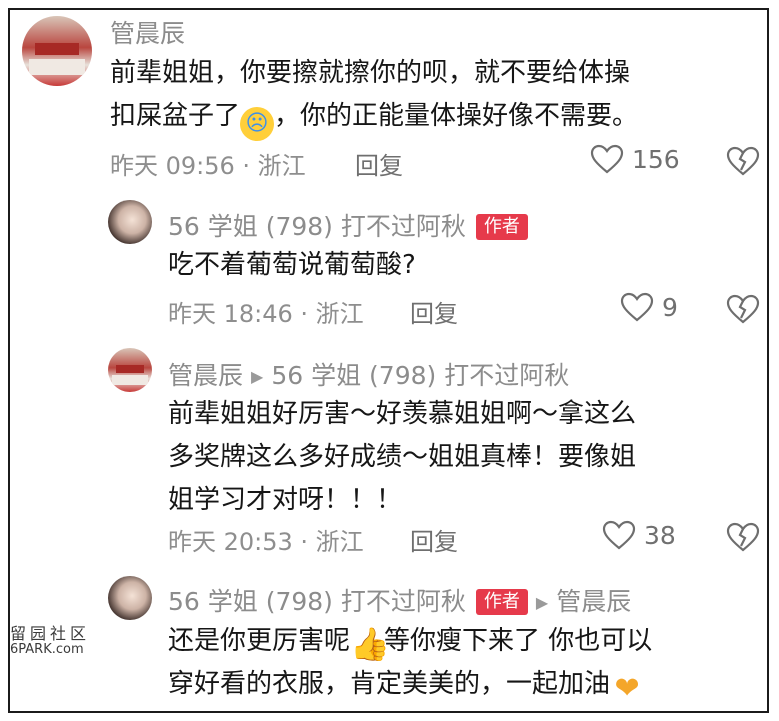 This screenshot has height=721, width=779. Describe the element at coordinates (50, 641) in the screenshot. I see `watermark: 留园社区 6PARK.com` at that location.